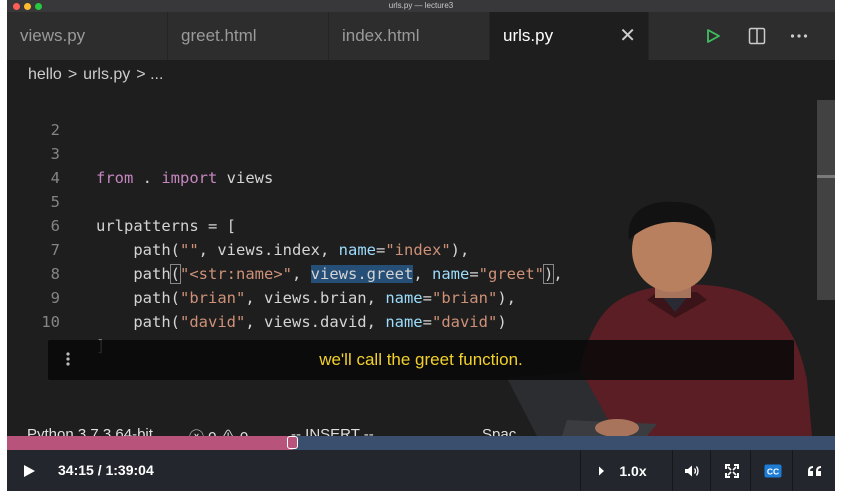 The image size is (844, 491). What do you see at coordinates (106, 470) in the screenshot?
I see `playback-time: 34:15 / 1:39:04` at bounding box center [106, 470].